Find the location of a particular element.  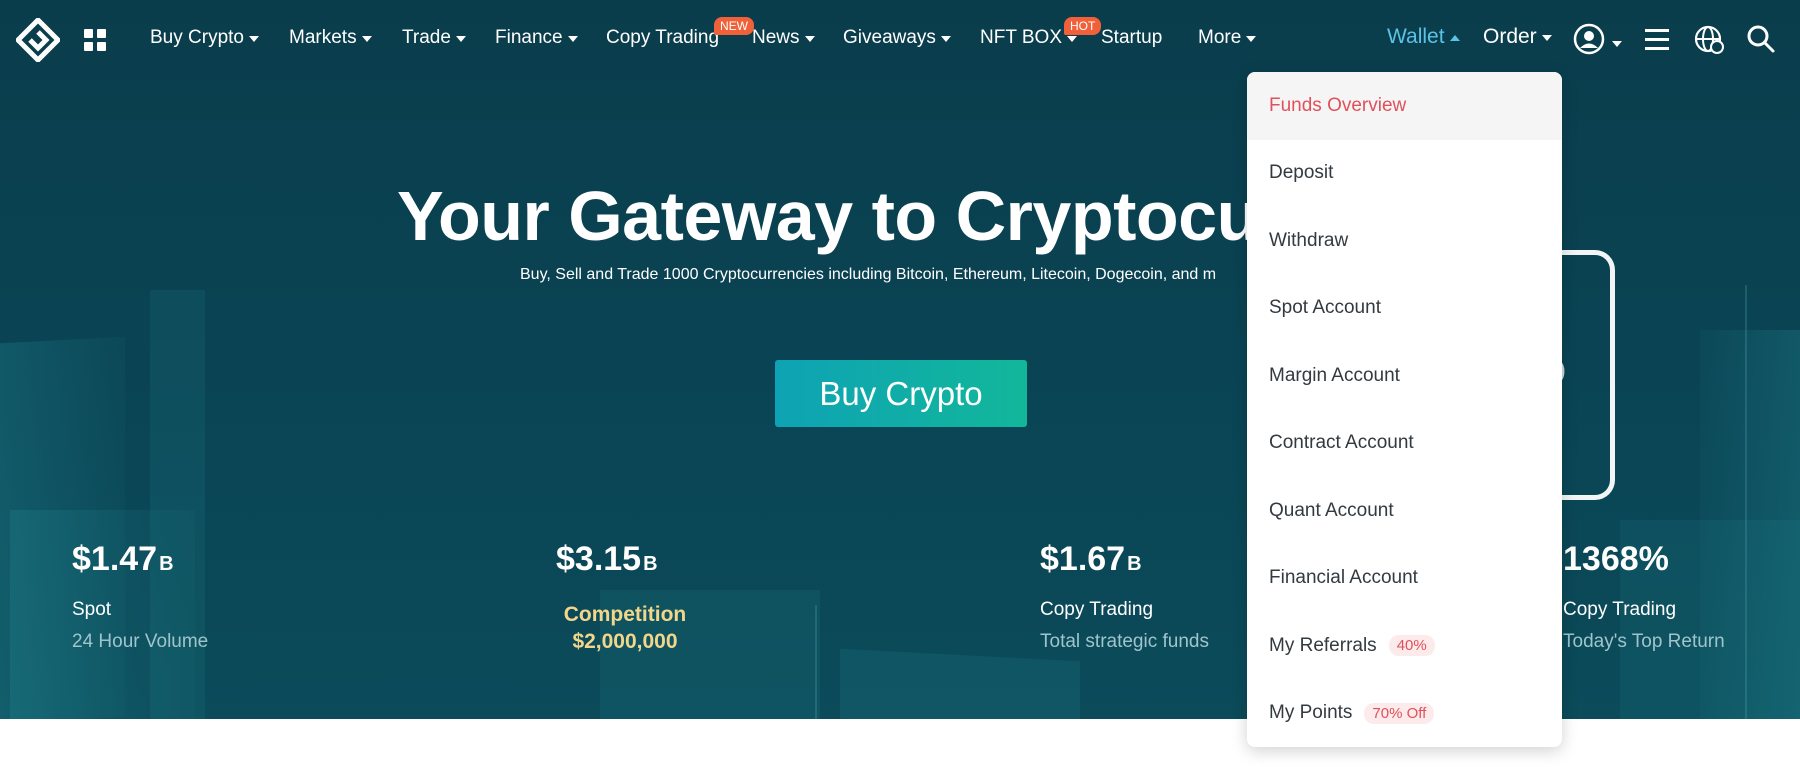

competition-prize: $2,000,000 is located at coordinates (625, 641).